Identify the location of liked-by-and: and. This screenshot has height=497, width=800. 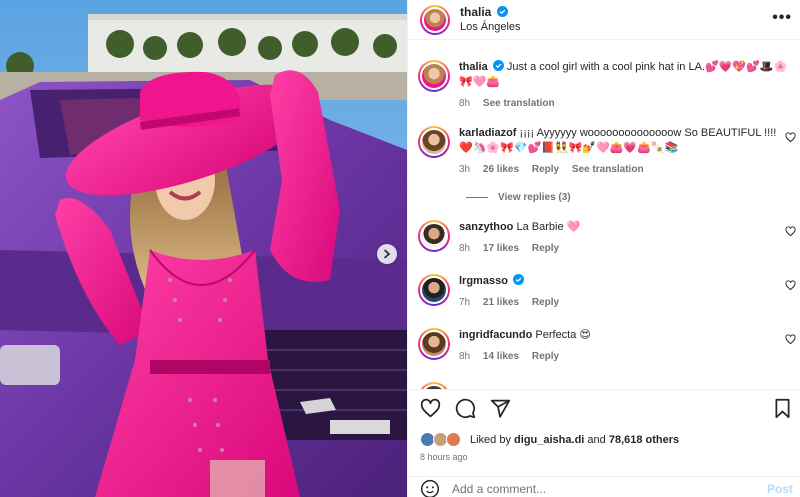
(596, 439).